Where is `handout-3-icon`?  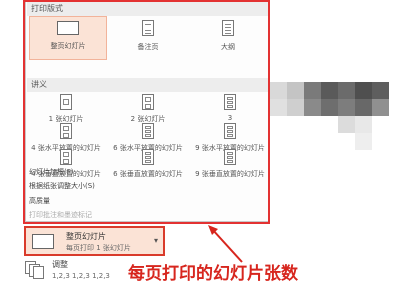 handout-3-icon is located at coordinates (230, 102).